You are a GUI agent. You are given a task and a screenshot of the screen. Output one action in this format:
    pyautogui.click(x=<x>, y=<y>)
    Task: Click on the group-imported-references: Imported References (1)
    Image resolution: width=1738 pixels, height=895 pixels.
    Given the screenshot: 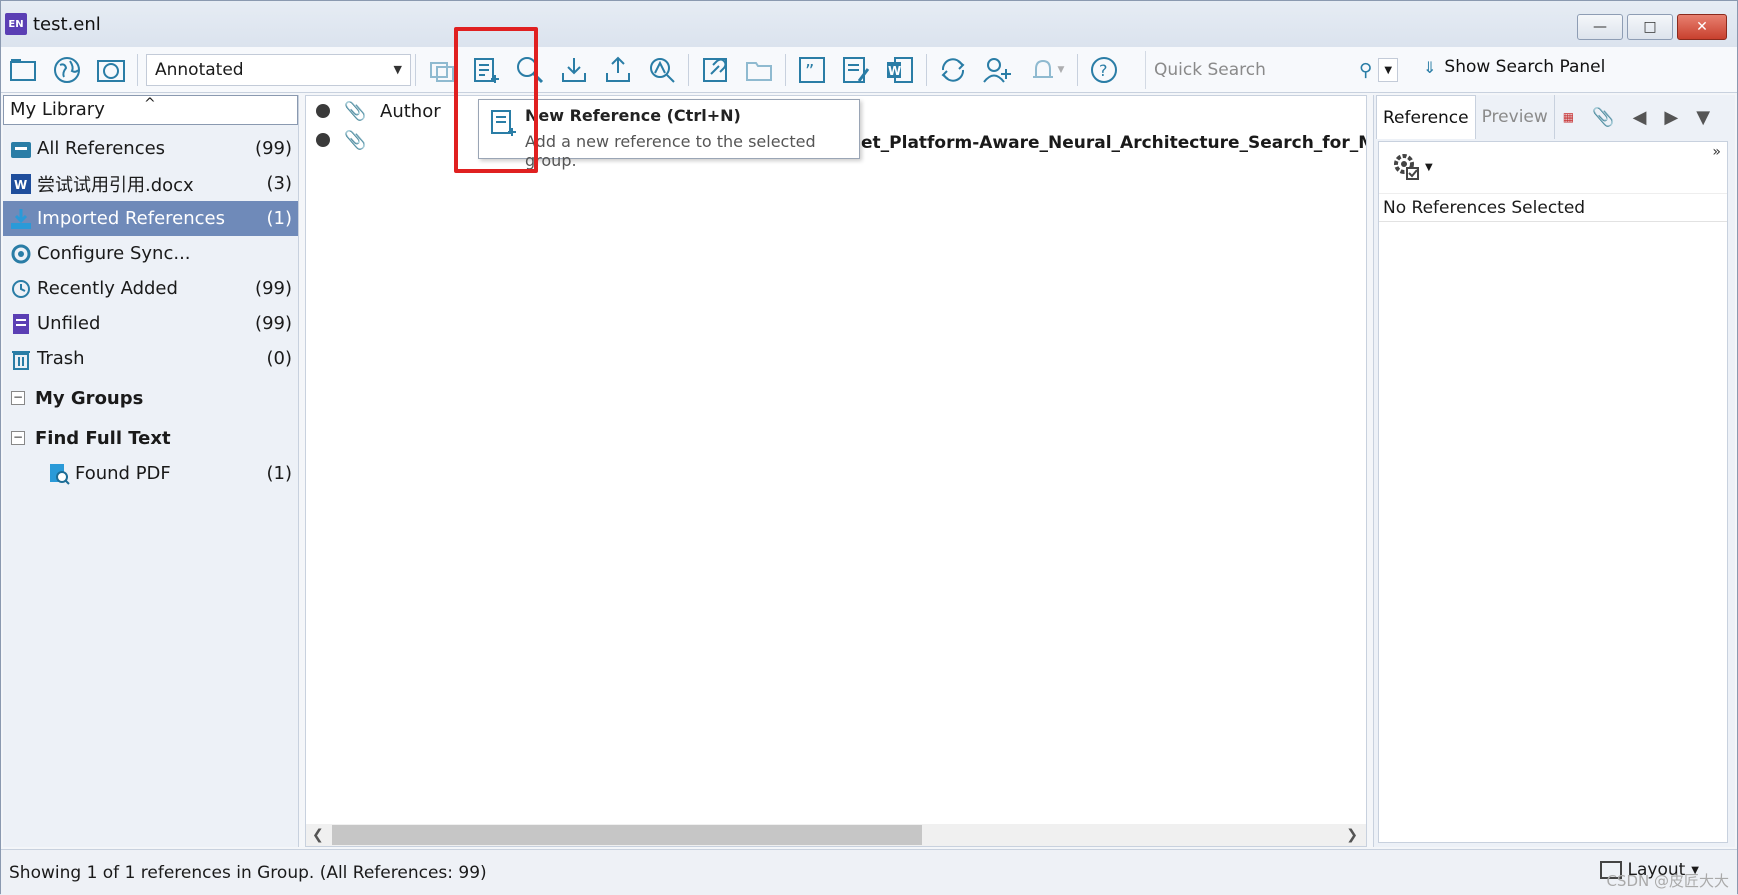 What is the action you would take?
    pyautogui.click(x=150, y=218)
    